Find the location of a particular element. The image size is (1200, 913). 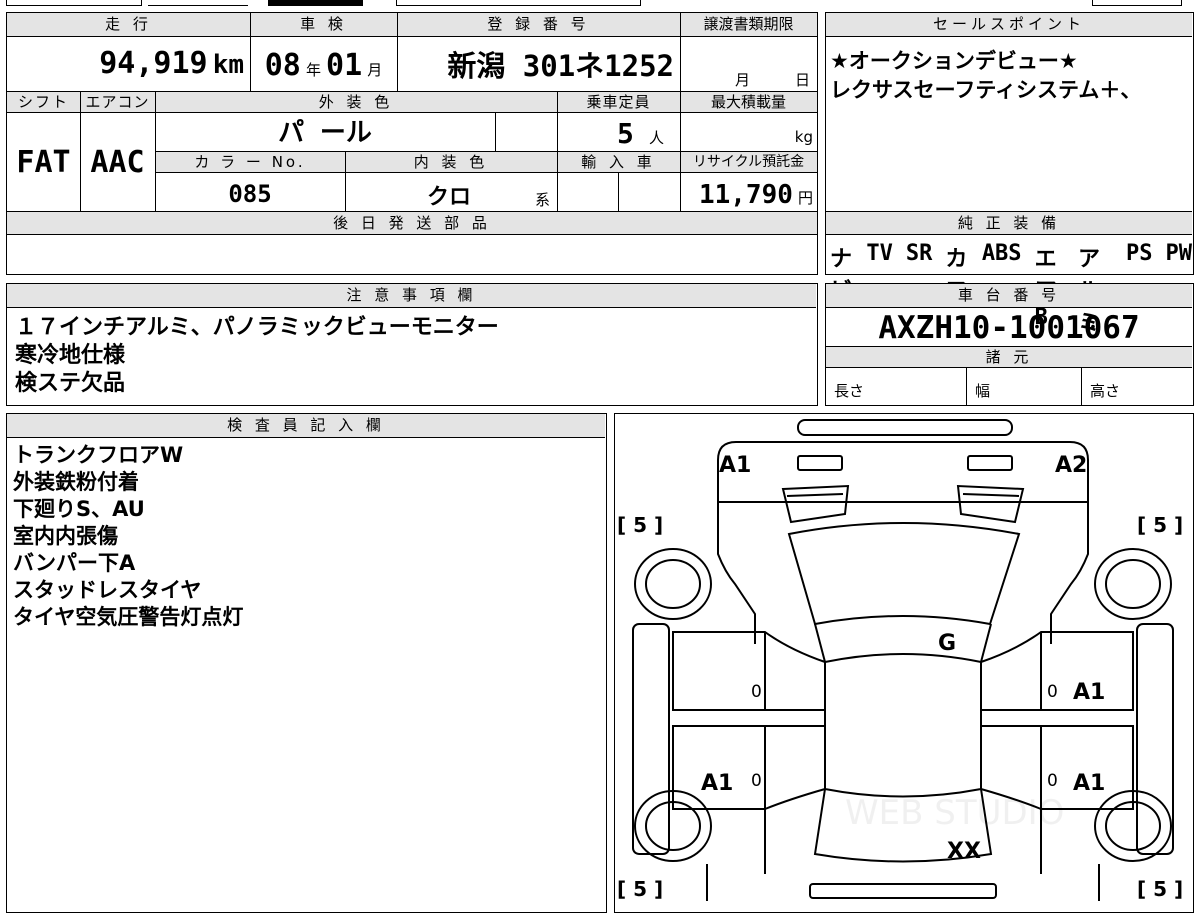

inspector-line: 室内内張傷 is located at coordinates (65, 536).